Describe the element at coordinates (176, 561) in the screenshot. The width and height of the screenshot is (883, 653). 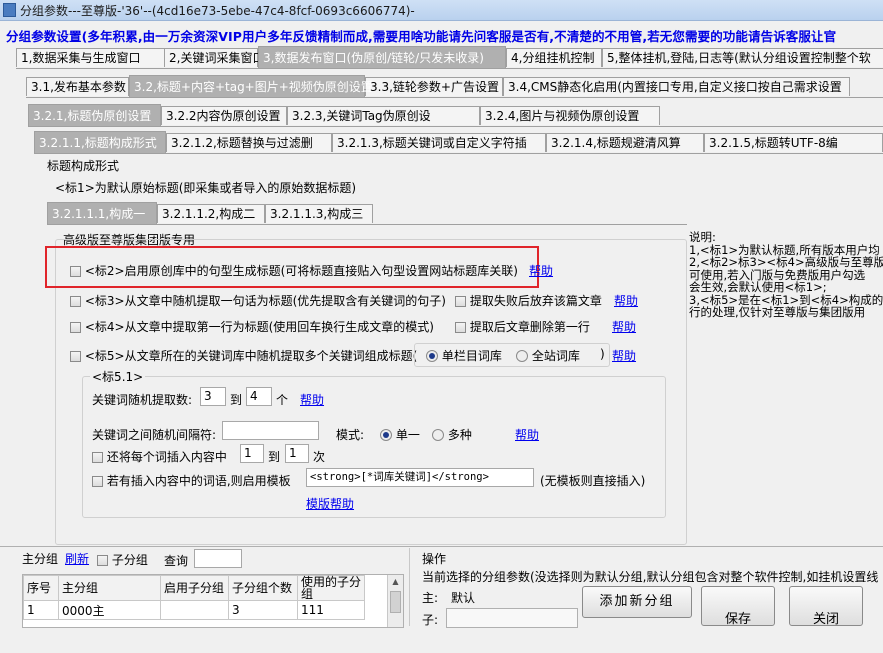
I see `query-label: 查询` at that location.